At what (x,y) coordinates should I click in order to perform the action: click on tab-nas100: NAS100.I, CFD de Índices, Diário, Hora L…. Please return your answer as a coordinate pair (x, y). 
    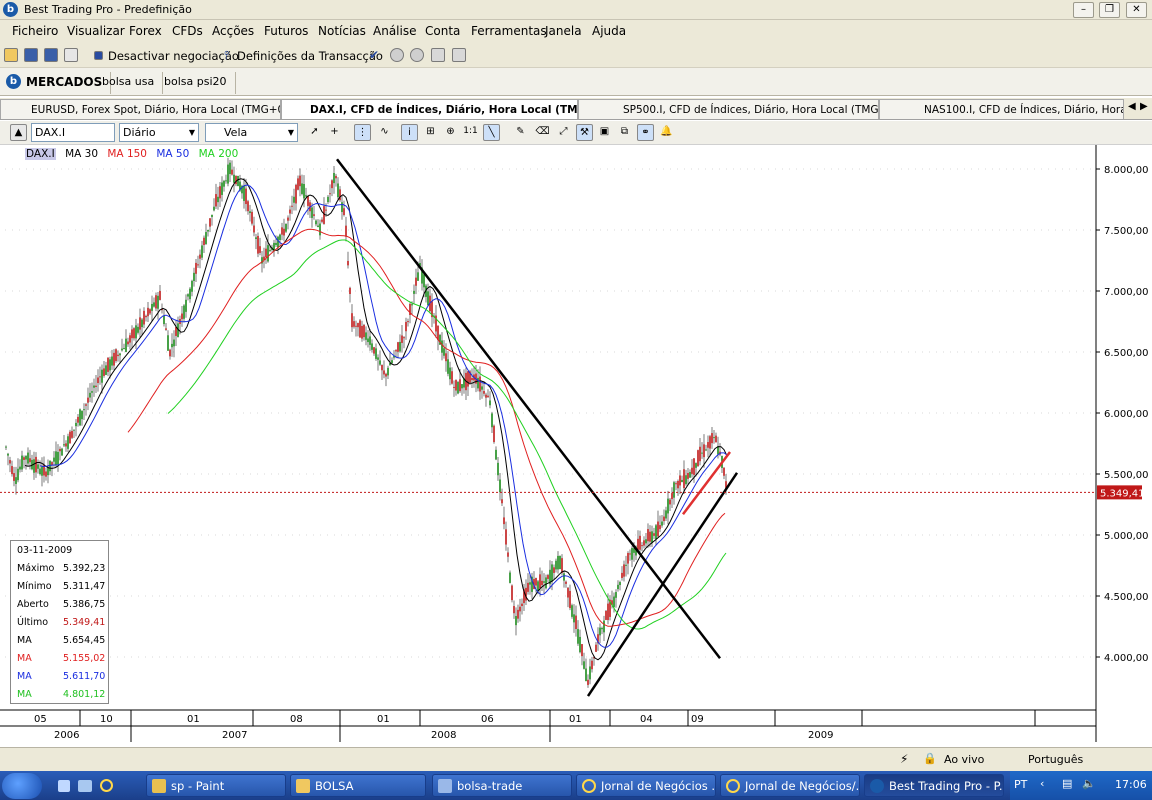
    Looking at the image, I should click on (1001, 109).